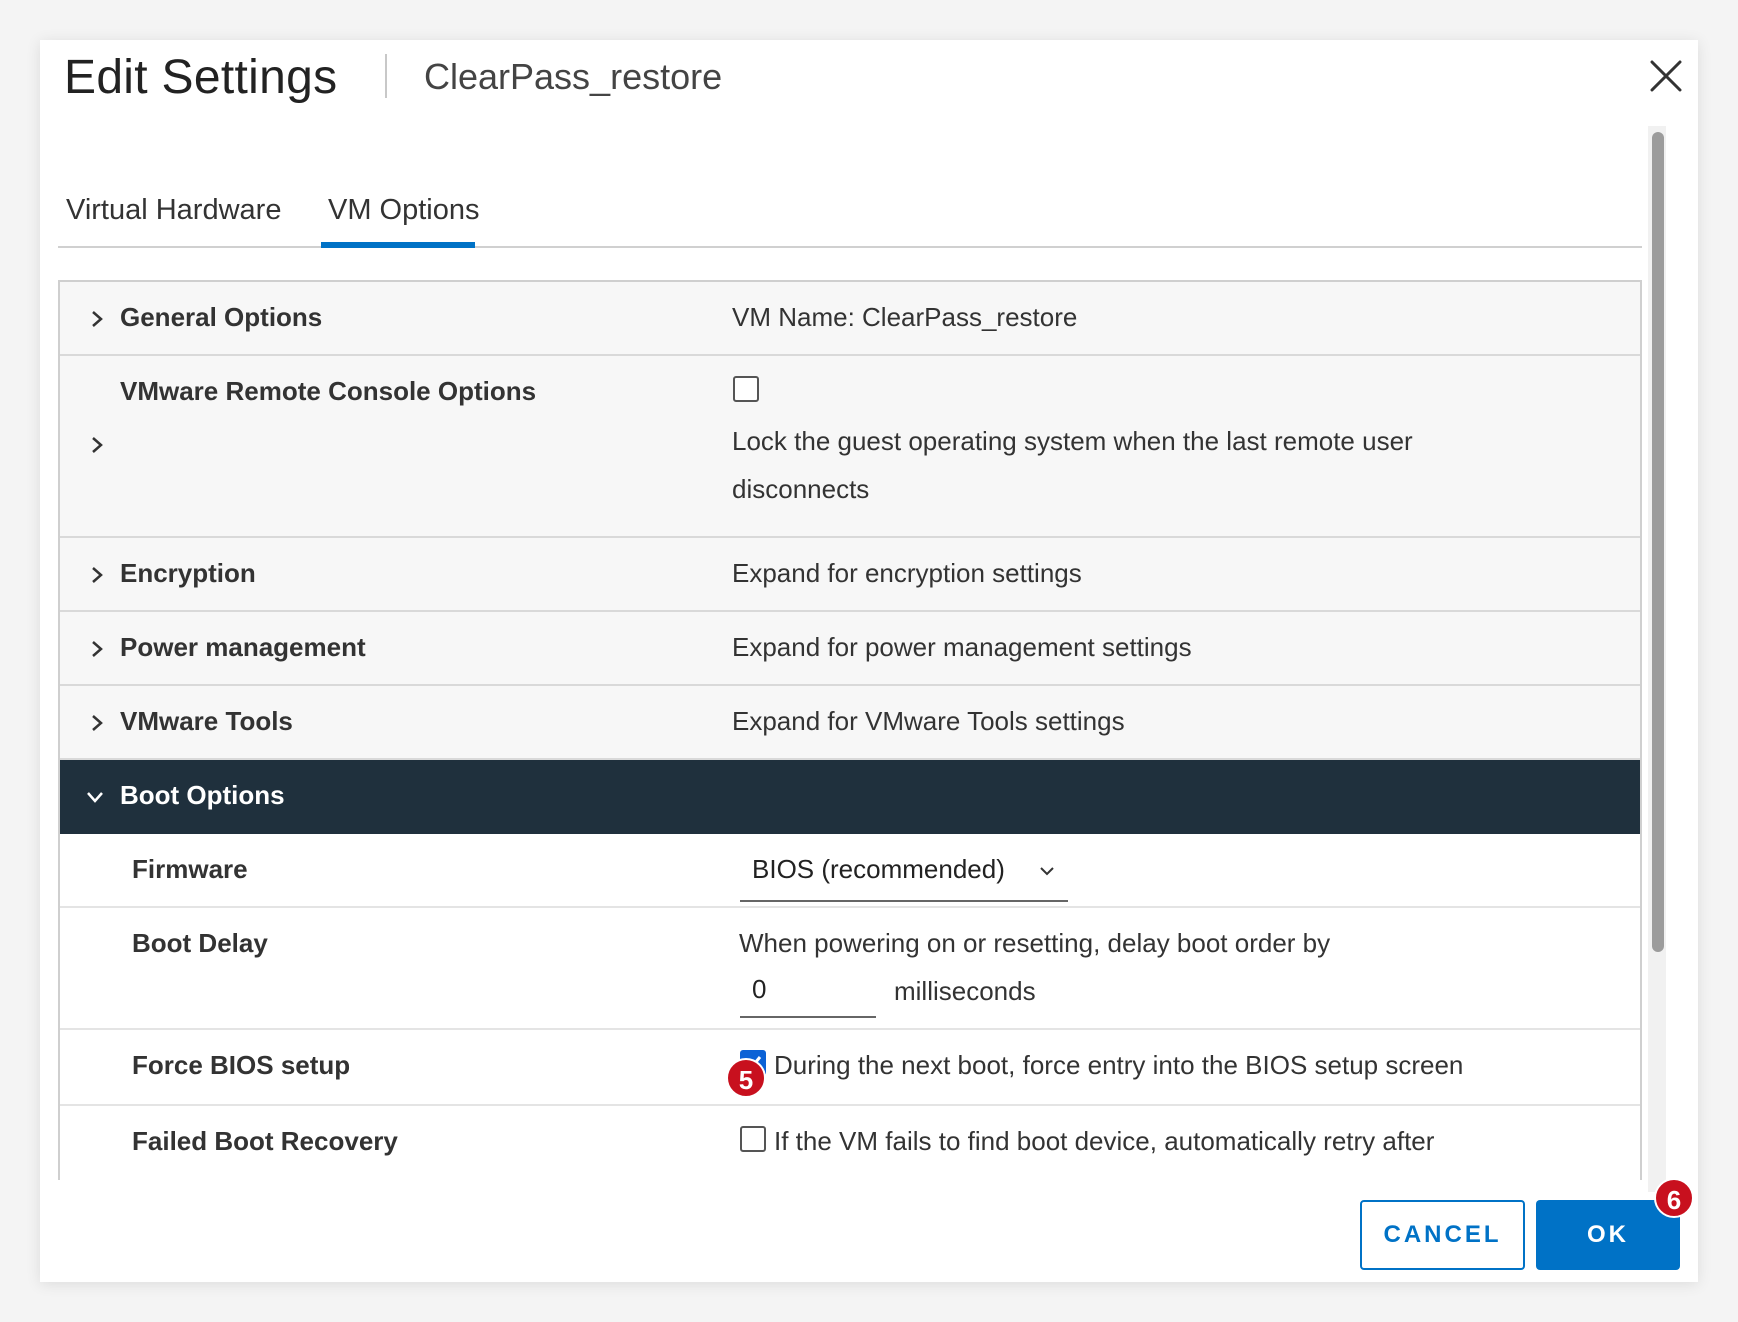 The width and height of the screenshot is (1738, 1322). What do you see at coordinates (801, 489) in the screenshot?
I see `lock-guest-os-text-line2: disconnects` at bounding box center [801, 489].